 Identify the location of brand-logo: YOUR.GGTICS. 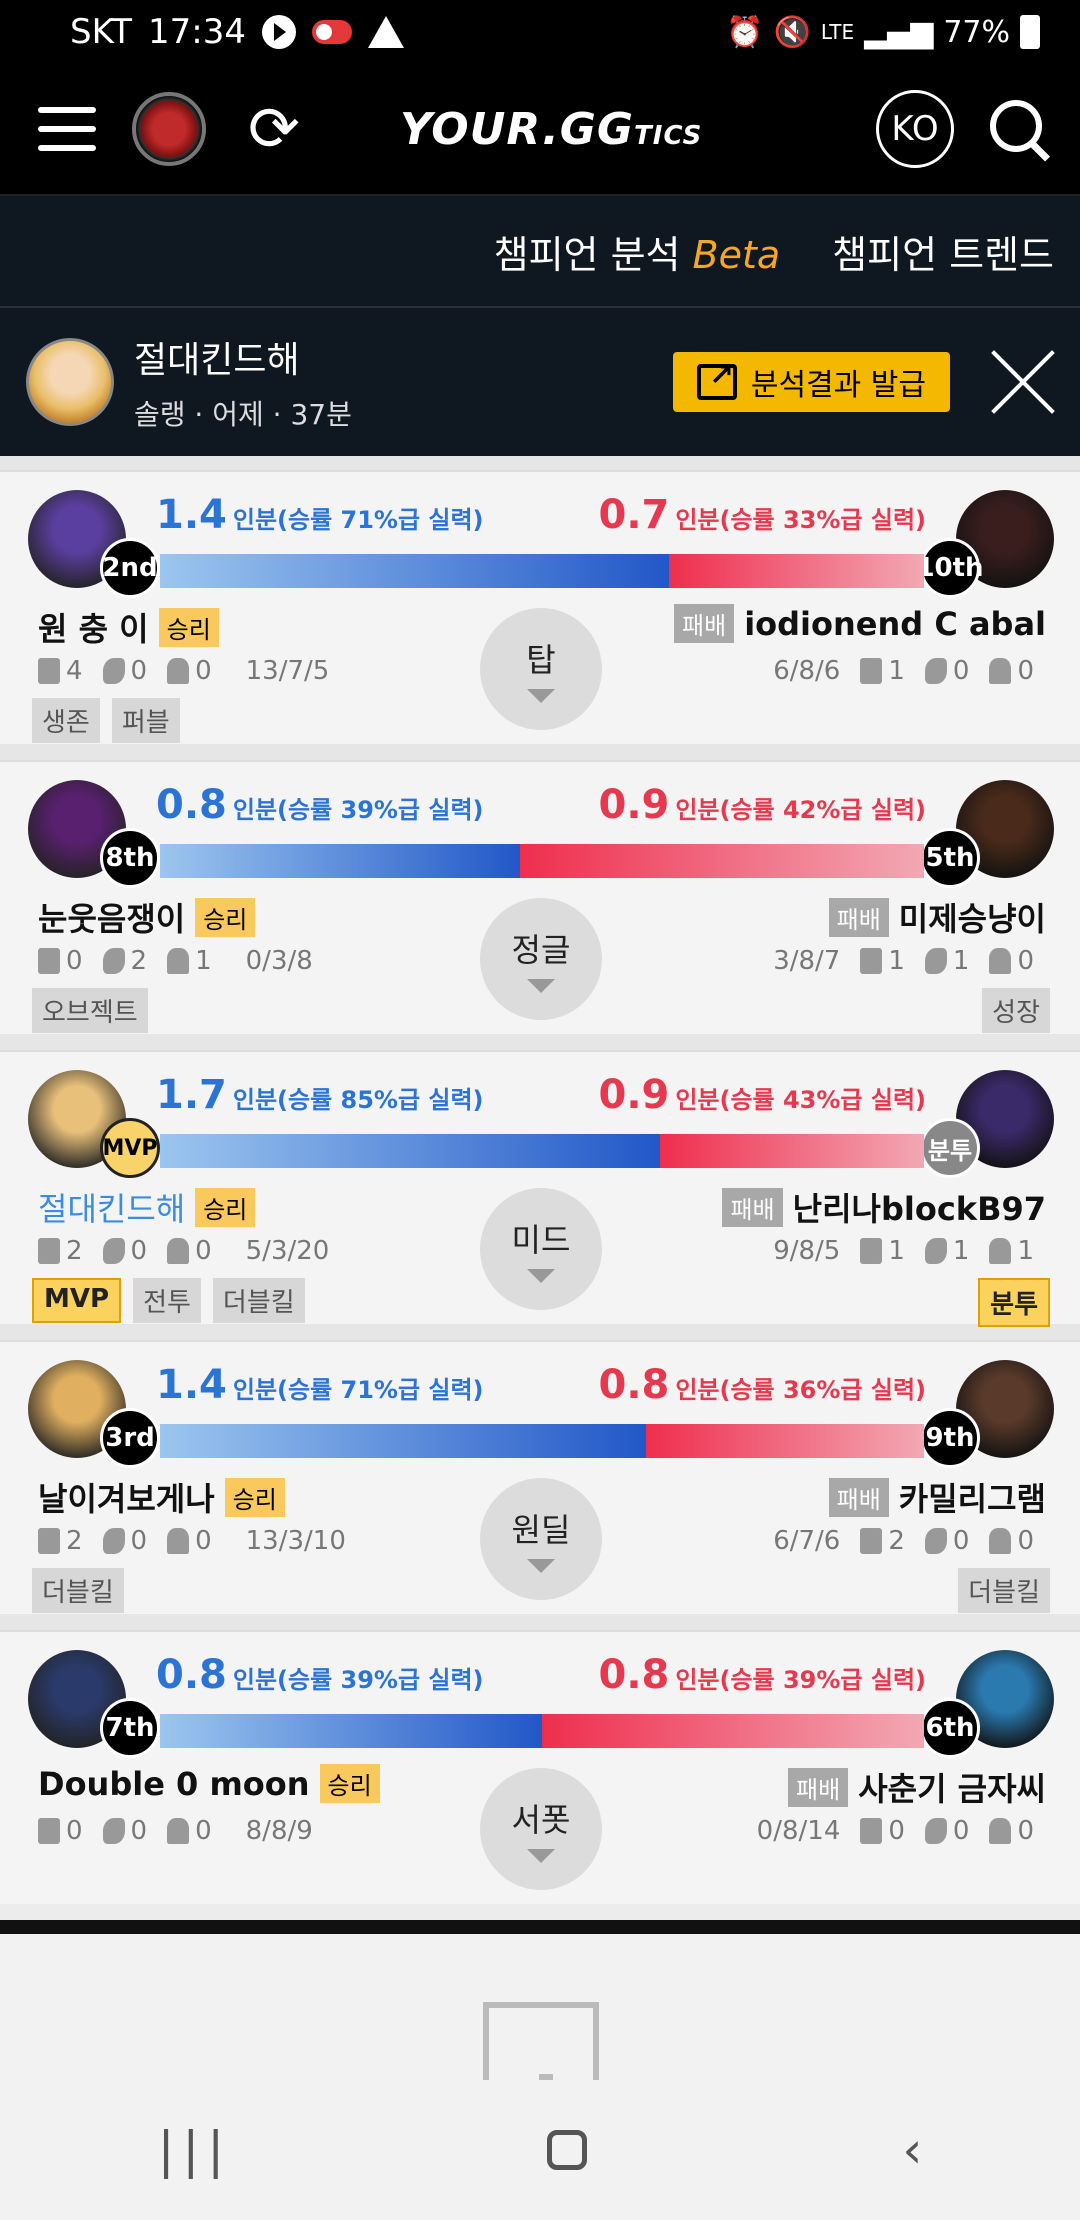
(551, 129).